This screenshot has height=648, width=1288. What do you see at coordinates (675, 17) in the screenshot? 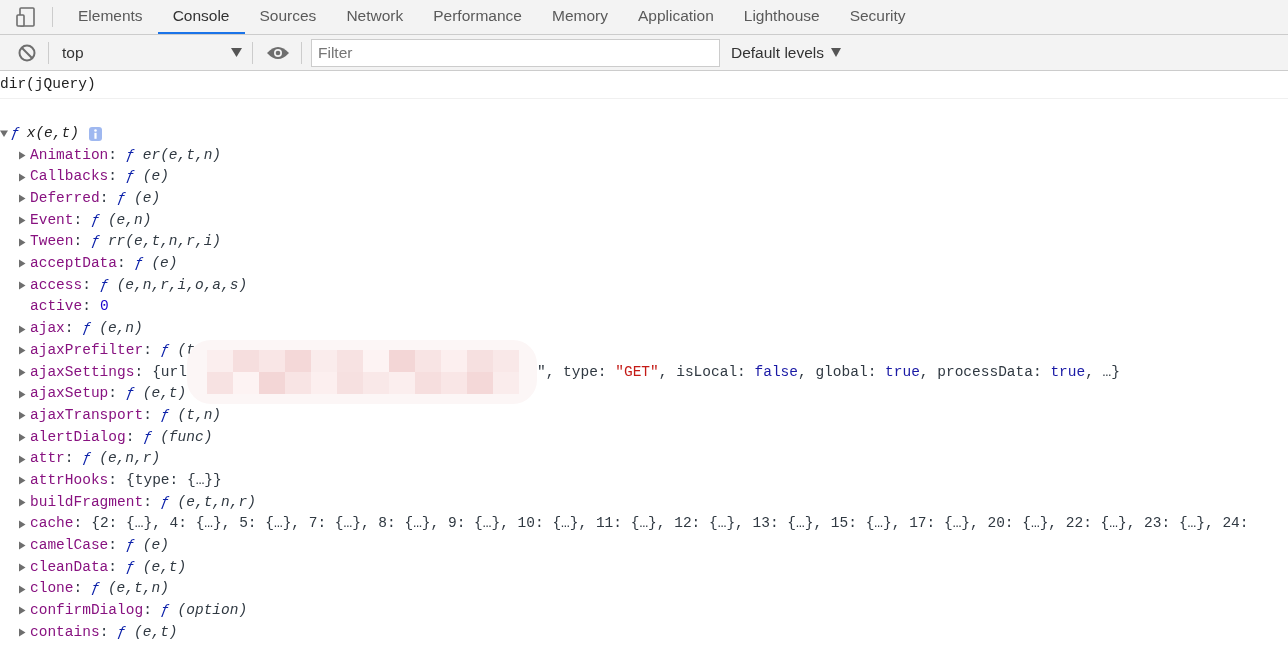
I see `panel-tab: Application` at bounding box center [675, 17].